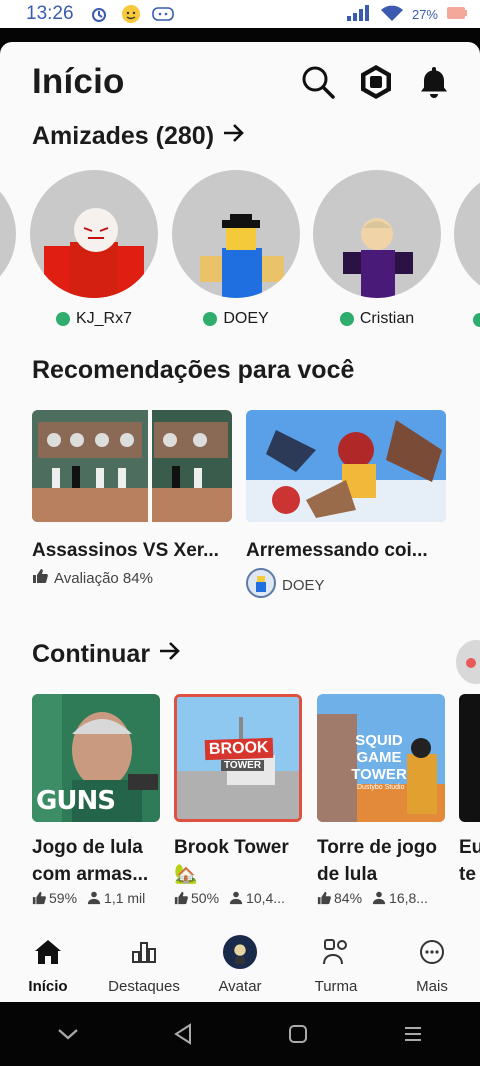  Describe the element at coordinates (424, 14) in the screenshot. I see `battery-percent: 27%` at that location.